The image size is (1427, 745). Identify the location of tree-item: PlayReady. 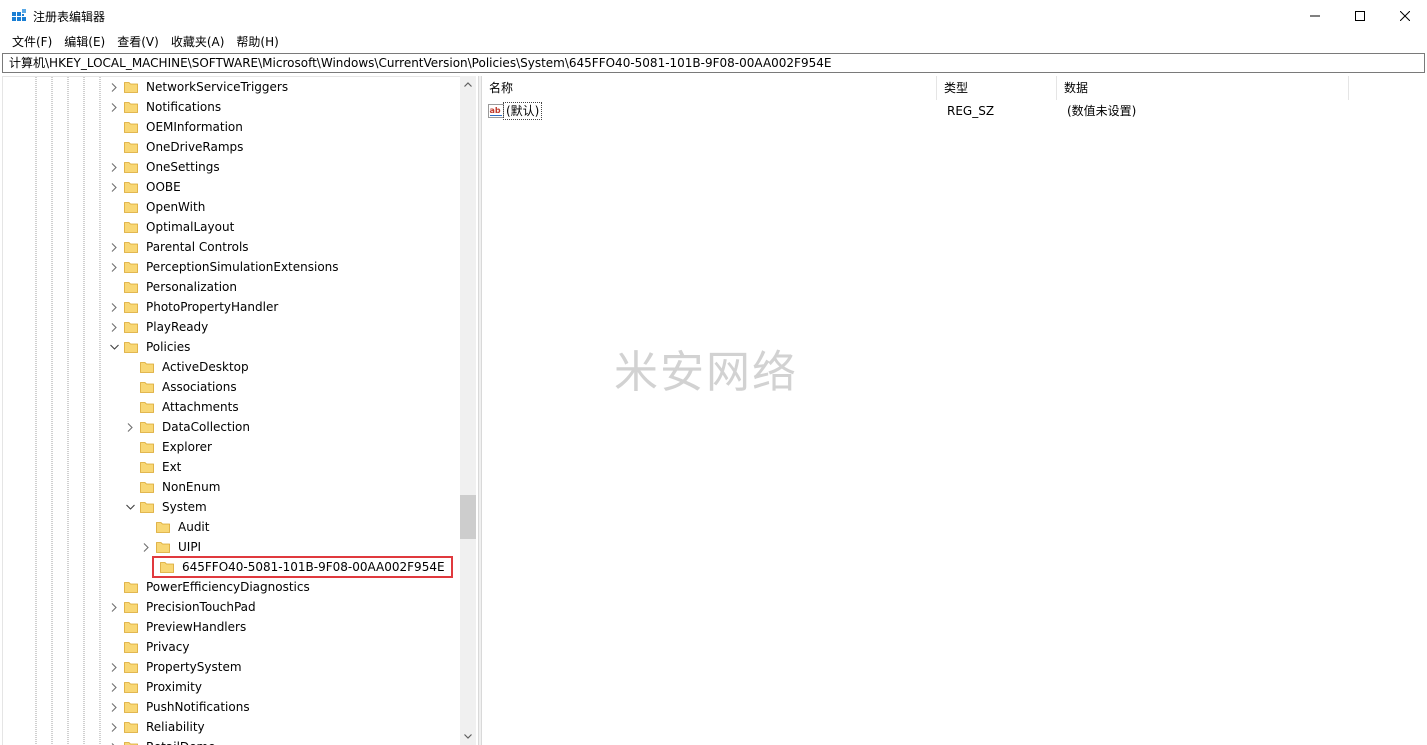
(159, 327).